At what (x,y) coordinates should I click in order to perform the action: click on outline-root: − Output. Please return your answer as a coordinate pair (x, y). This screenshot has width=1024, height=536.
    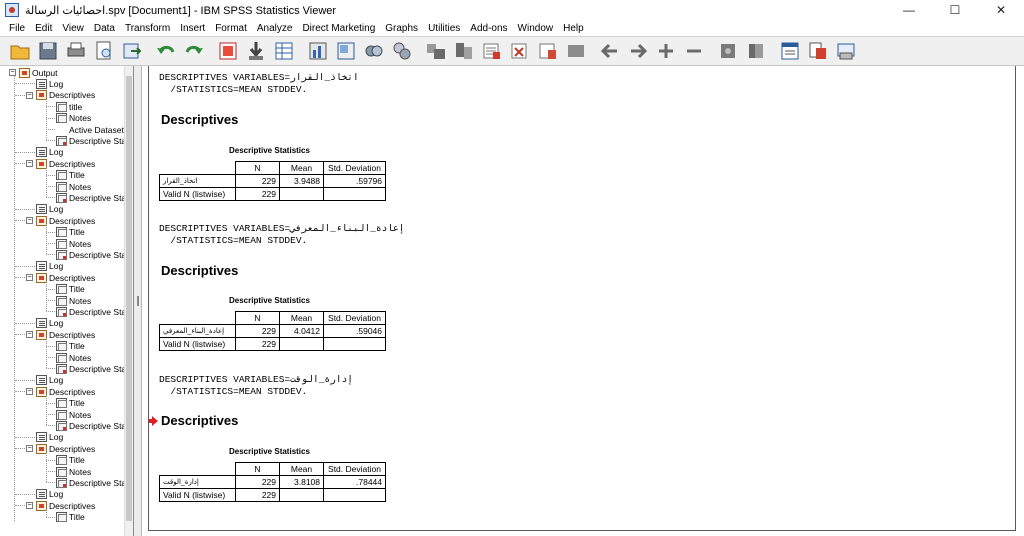
    Looking at the image, I should click on (33, 72).